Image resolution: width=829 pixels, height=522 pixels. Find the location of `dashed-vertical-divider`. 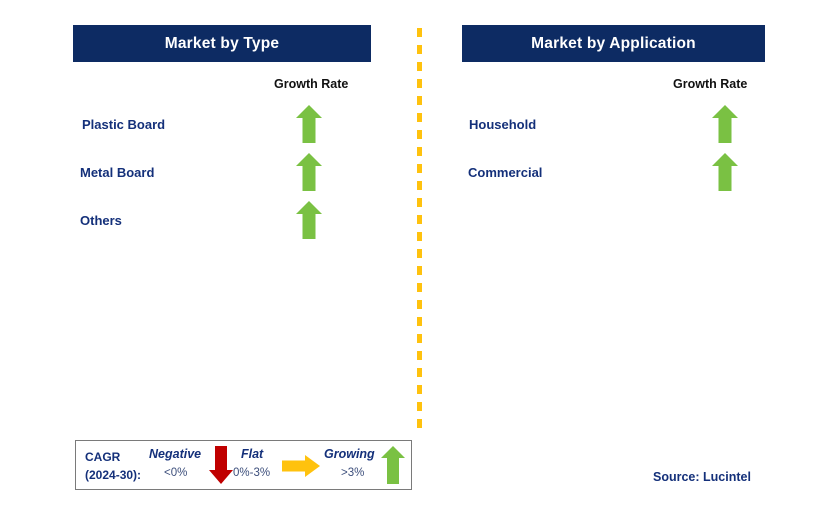

dashed-vertical-divider is located at coordinates (419, 231).